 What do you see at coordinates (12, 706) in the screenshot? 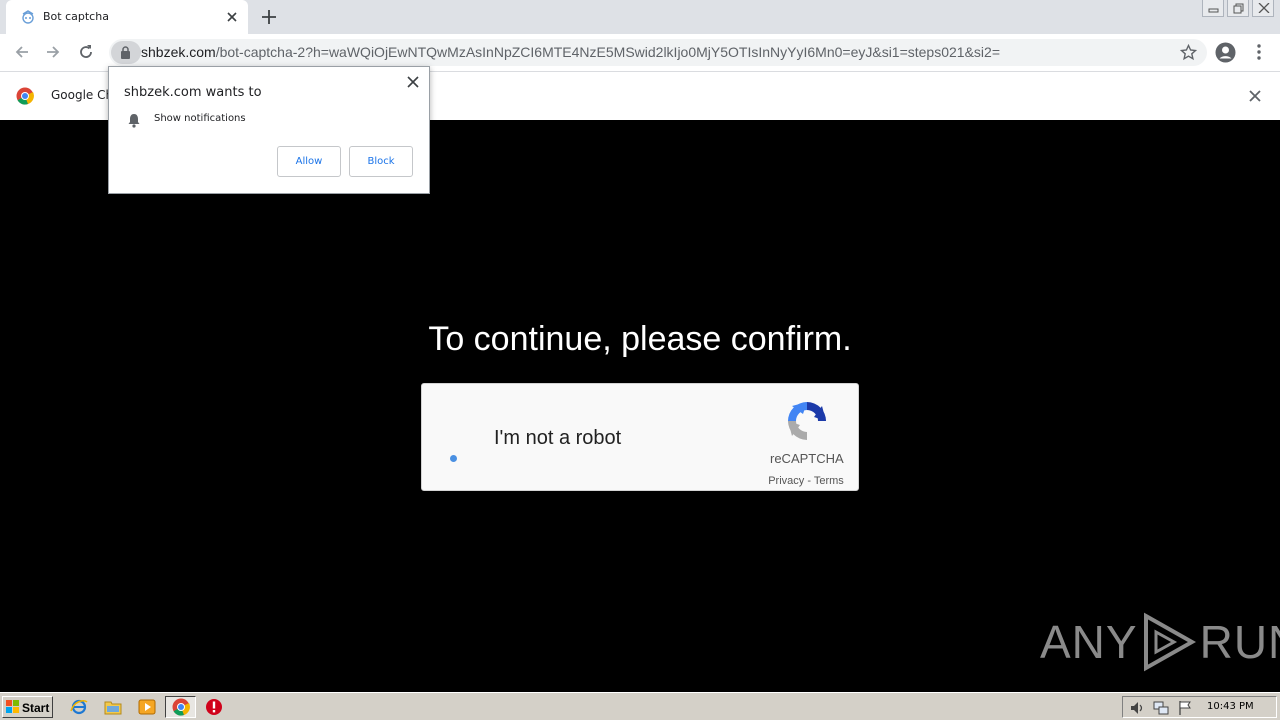
I see `windows-logo-icon` at bounding box center [12, 706].